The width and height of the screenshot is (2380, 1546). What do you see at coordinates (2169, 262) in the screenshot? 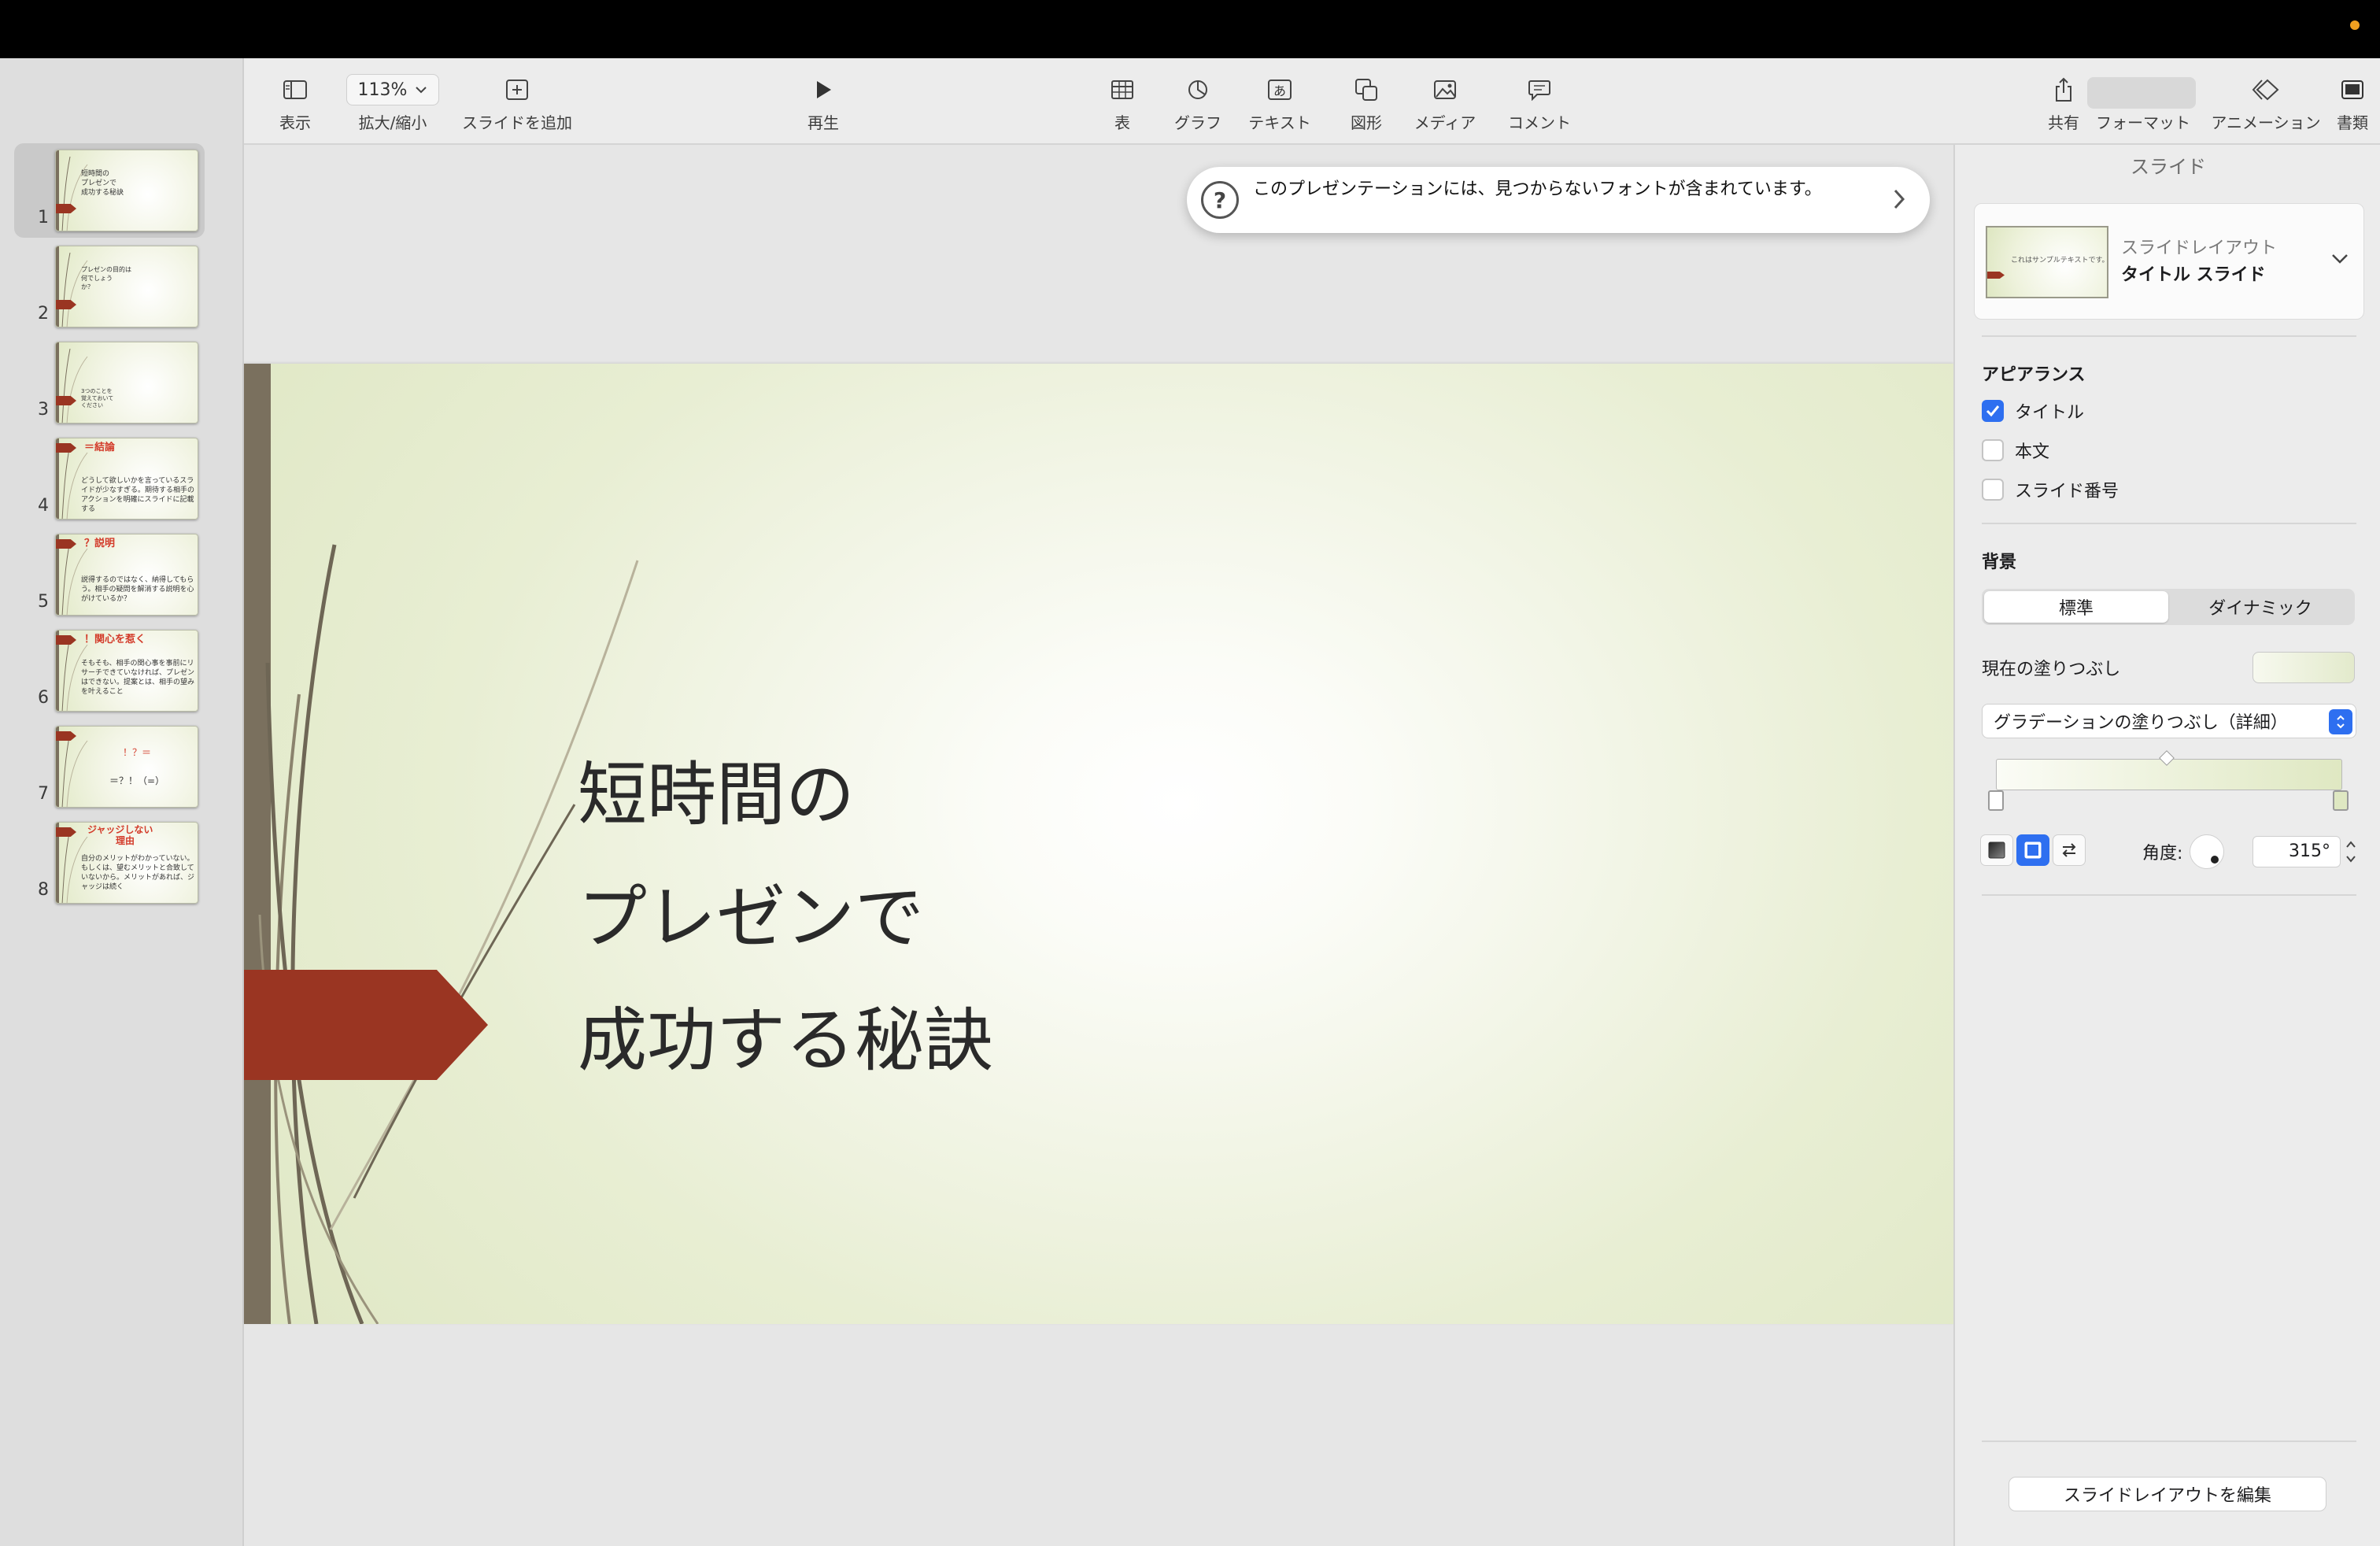
I see `slide-layout-selector: これはサンプルテキストです。 スライドレイアウト タイトル スライド` at bounding box center [2169, 262].